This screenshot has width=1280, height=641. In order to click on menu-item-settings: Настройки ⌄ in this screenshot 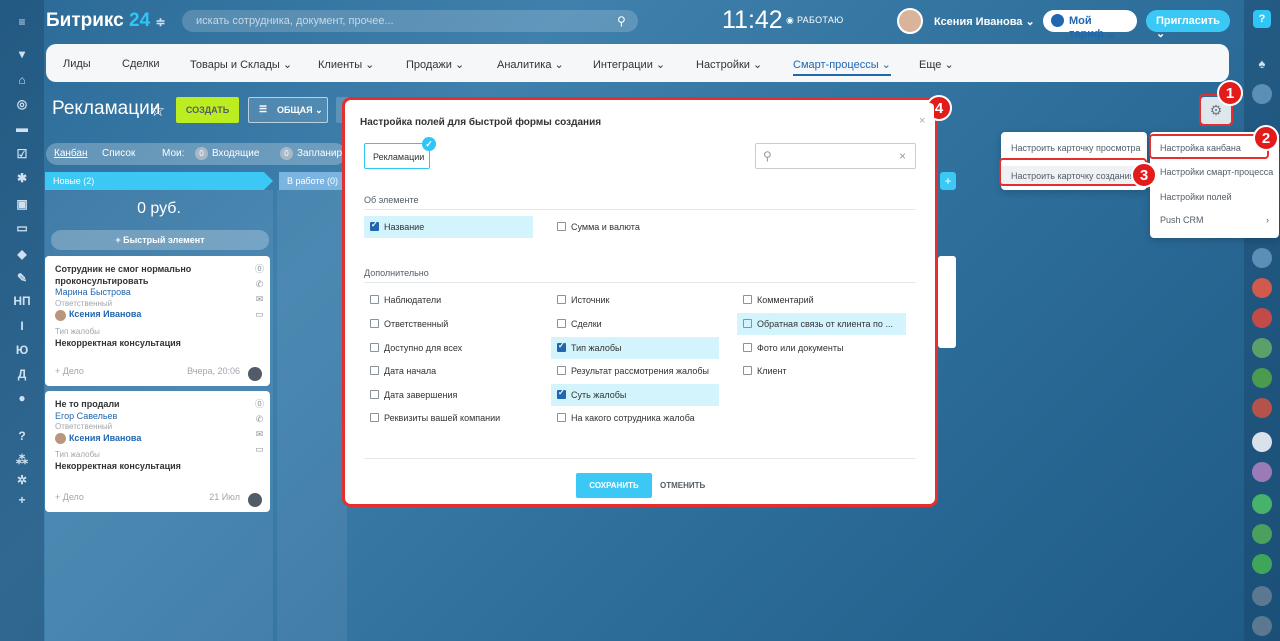, I will do `click(729, 64)`.